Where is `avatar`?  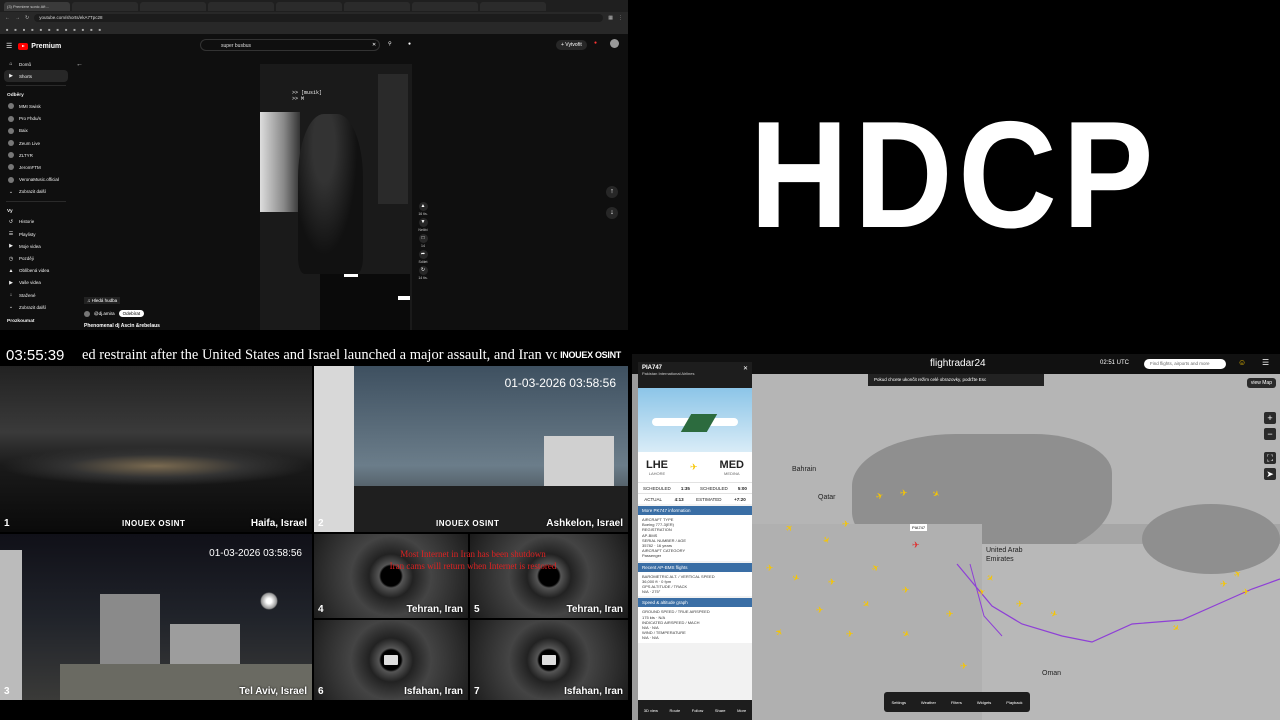 avatar is located at coordinates (614, 43).